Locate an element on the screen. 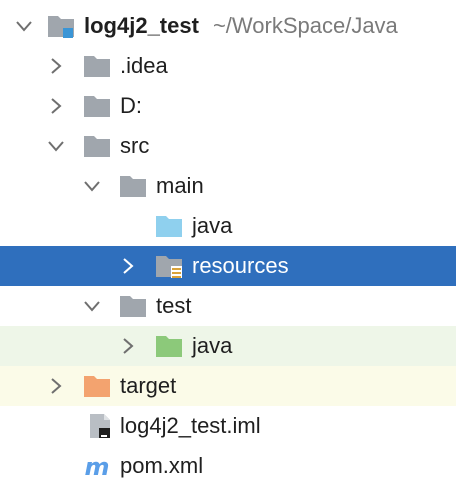  maven-icon: m is located at coordinates (96, 466).